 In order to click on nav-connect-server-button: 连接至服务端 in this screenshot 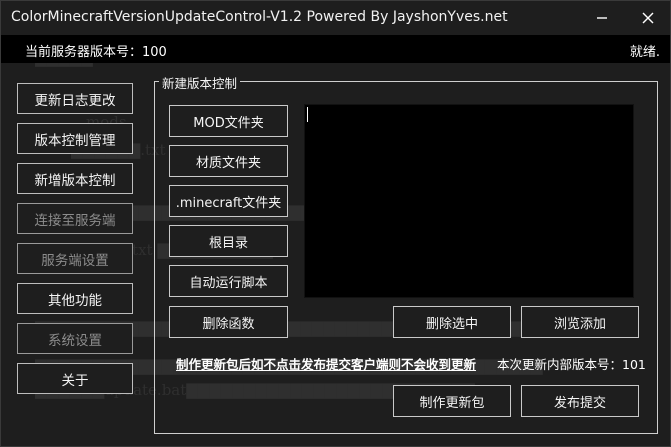, I will do `click(75, 218)`.